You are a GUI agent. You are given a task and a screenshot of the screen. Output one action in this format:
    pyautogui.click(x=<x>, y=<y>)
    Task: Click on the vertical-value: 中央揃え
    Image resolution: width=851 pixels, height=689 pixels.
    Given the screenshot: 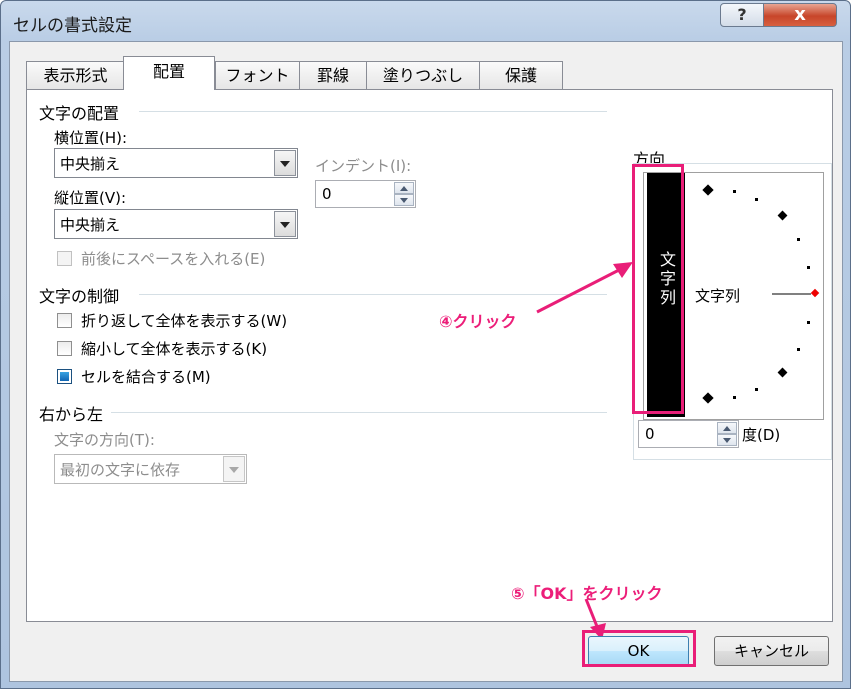 What is the action you would take?
    pyautogui.click(x=90, y=225)
    